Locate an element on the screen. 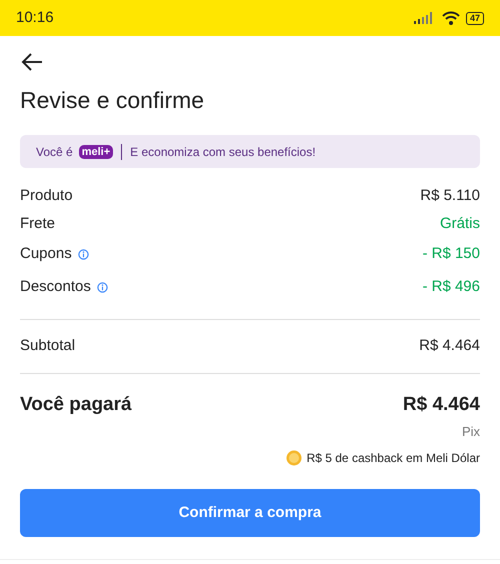 The height and width of the screenshot is (564, 500). subtotal-value: R$ 4.464 is located at coordinates (449, 346).